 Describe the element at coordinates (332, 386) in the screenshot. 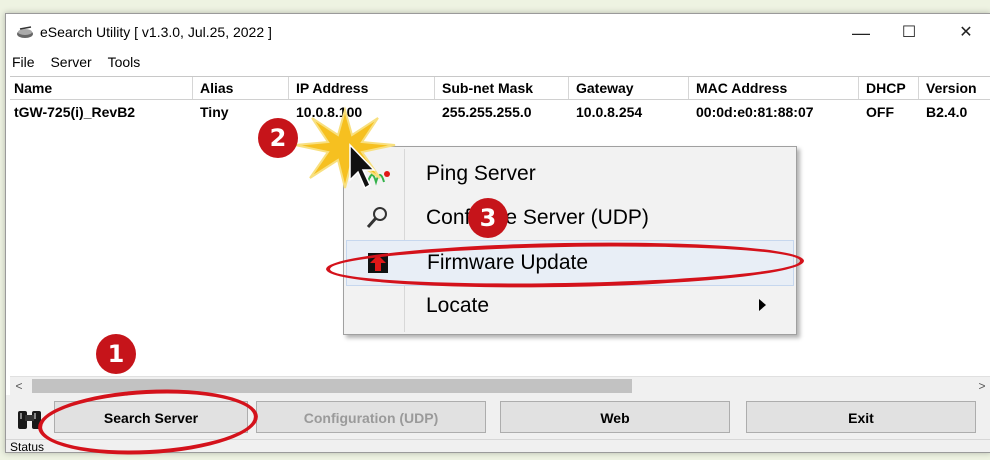

I see `scroll-thumb` at that location.